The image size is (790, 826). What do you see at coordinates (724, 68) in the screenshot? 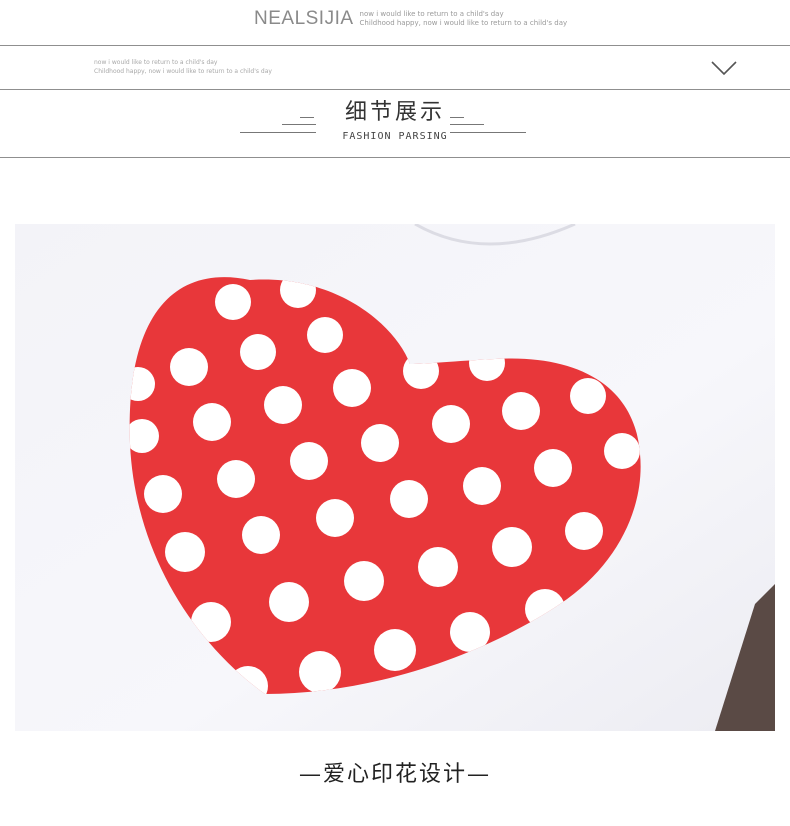
I see `chevron-down-icon` at bounding box center [724, 68].